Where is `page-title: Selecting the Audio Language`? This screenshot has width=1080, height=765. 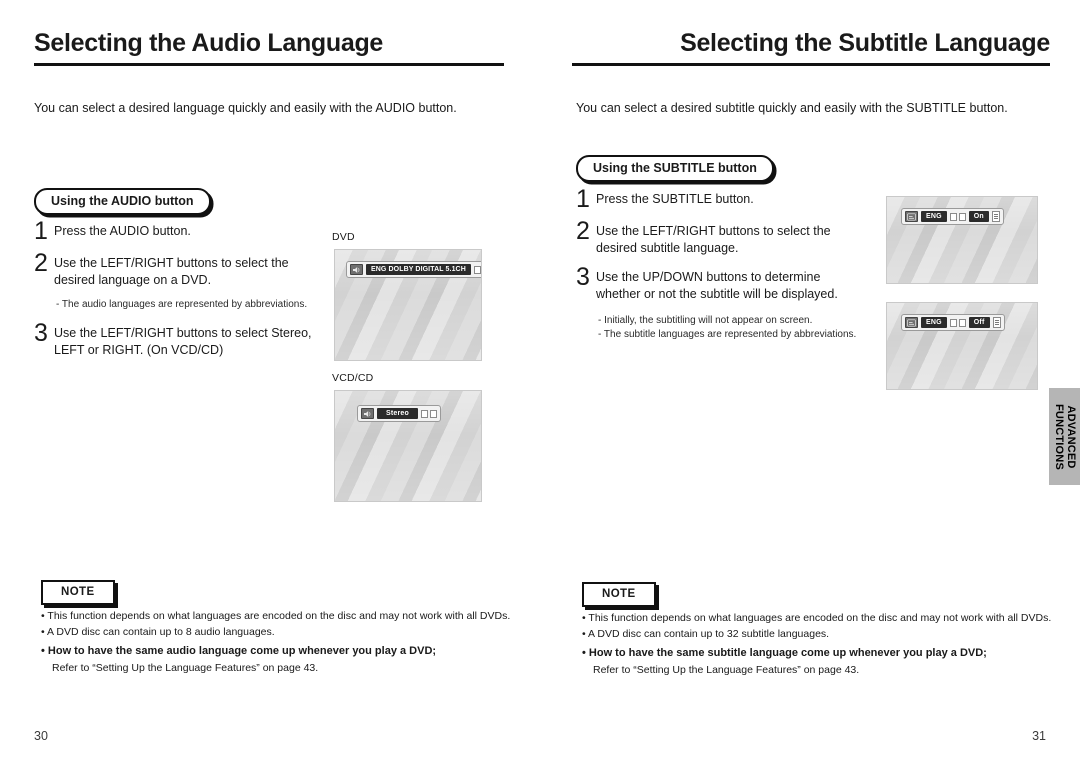
page-title: Selecting the Audio Language is located at coordinates (209, 43).